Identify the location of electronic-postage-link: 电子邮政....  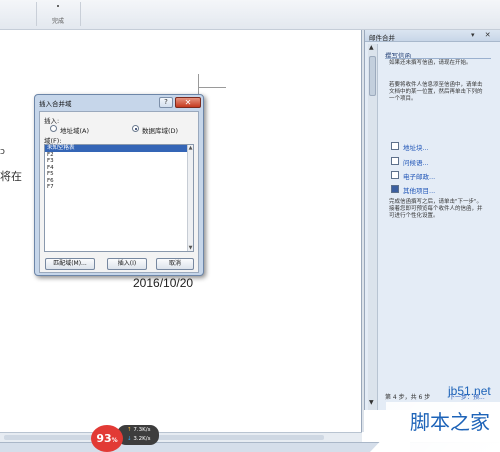
(419, 176).